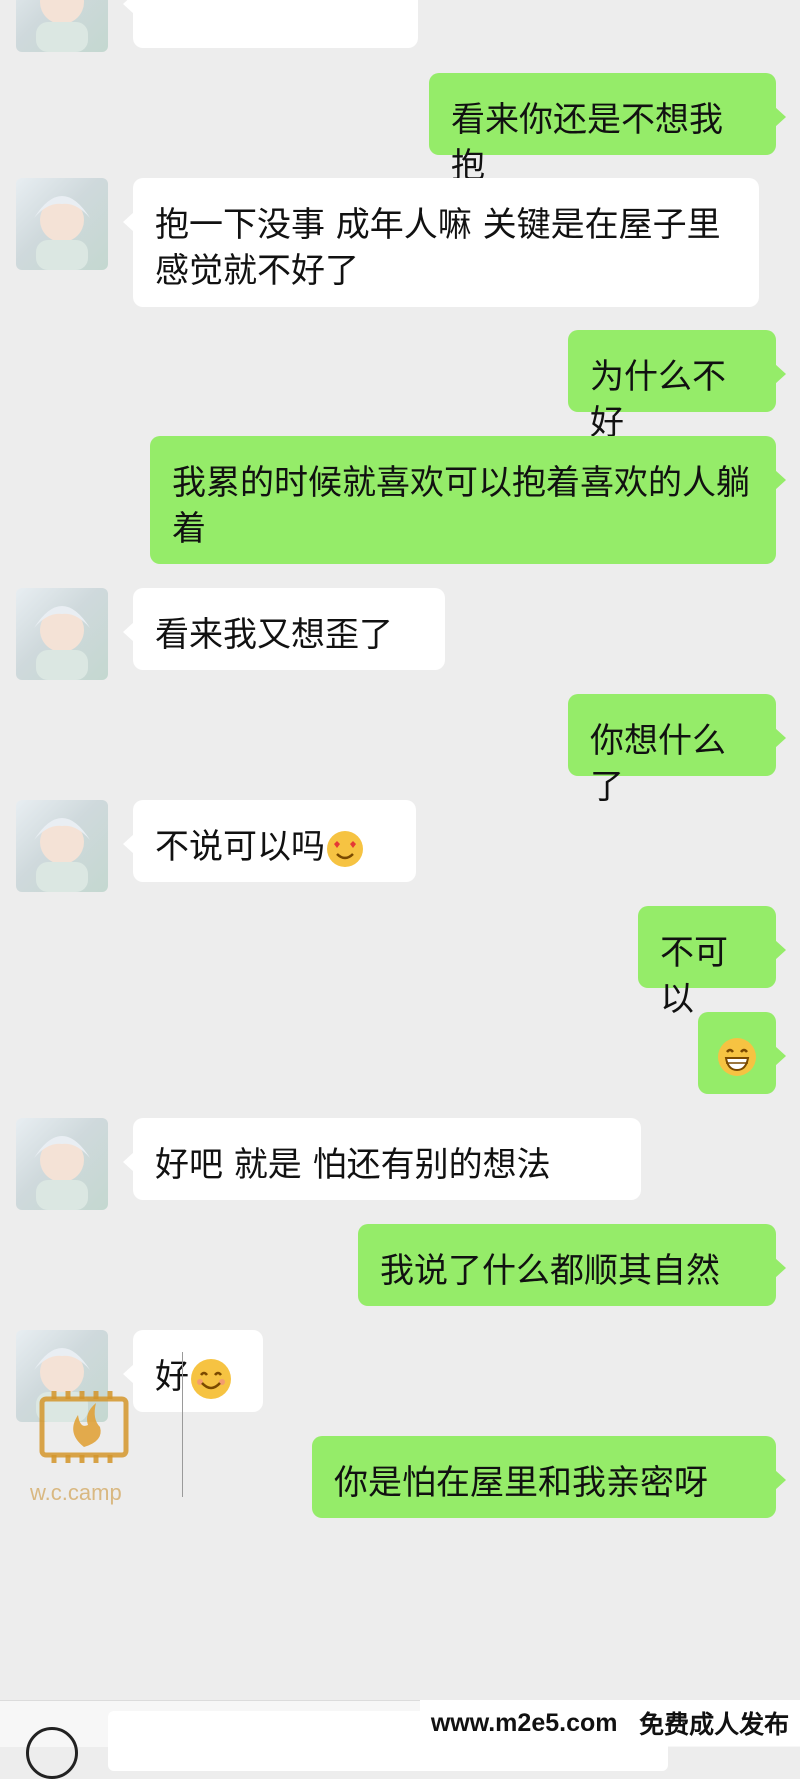 The height and width of the screenshot is (1779, 800). I want to click on outgoing-message-bubble: 看来你还是不想我抱, so click(607, 129).